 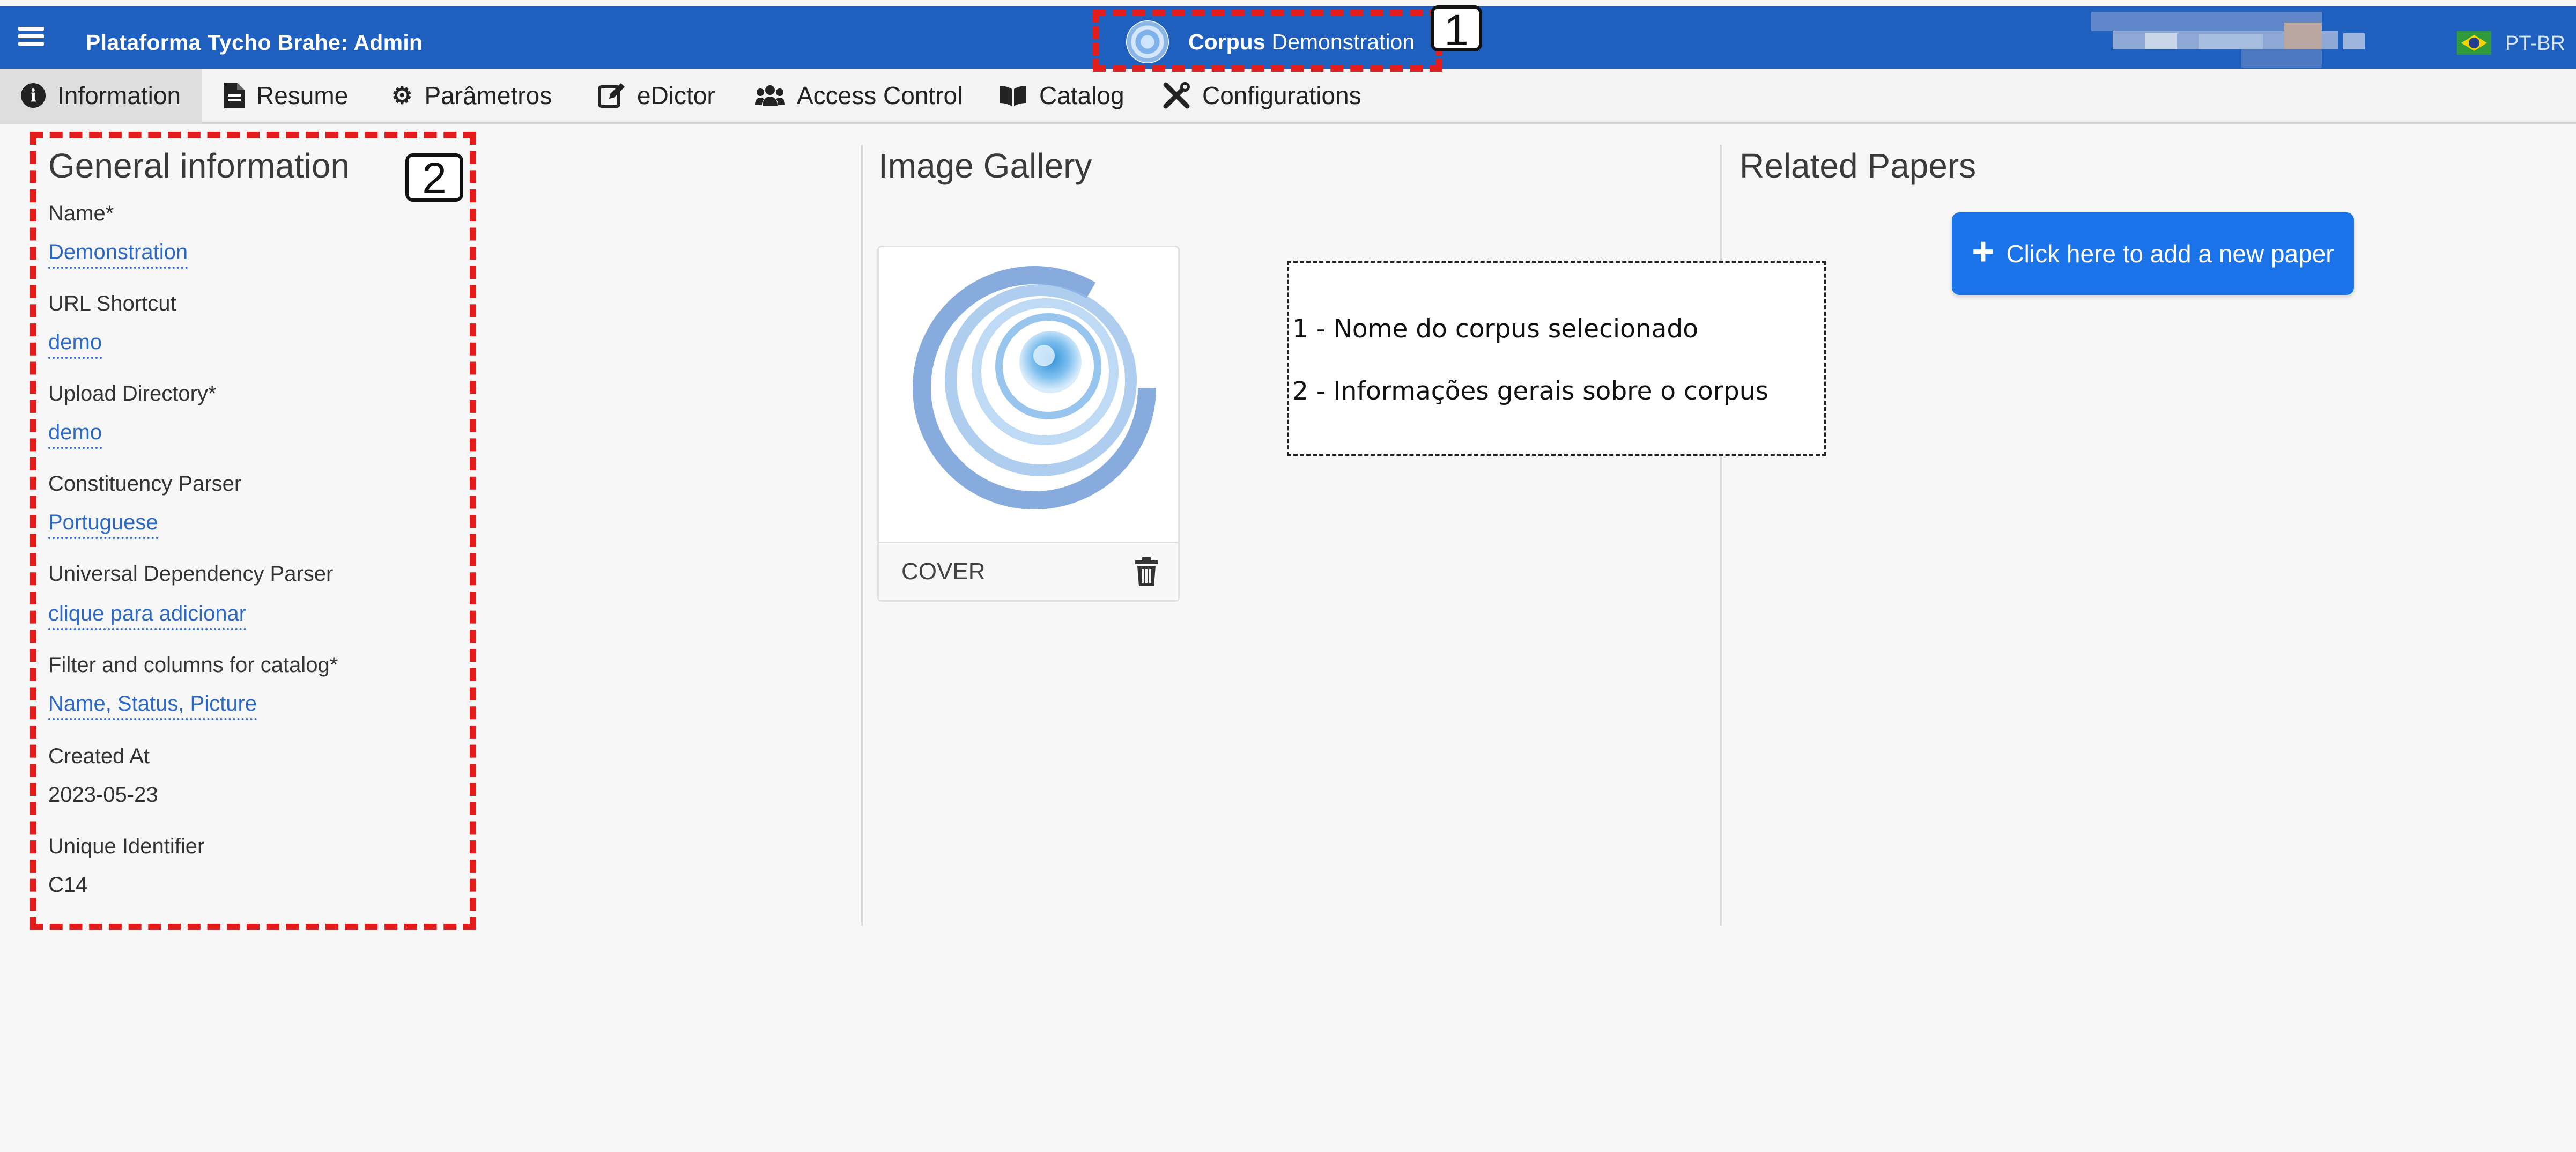 What do you see at coordinates (1983, 251) in the screenshot?
I see `plus-icon: +` at bounding box center [1983, 251].